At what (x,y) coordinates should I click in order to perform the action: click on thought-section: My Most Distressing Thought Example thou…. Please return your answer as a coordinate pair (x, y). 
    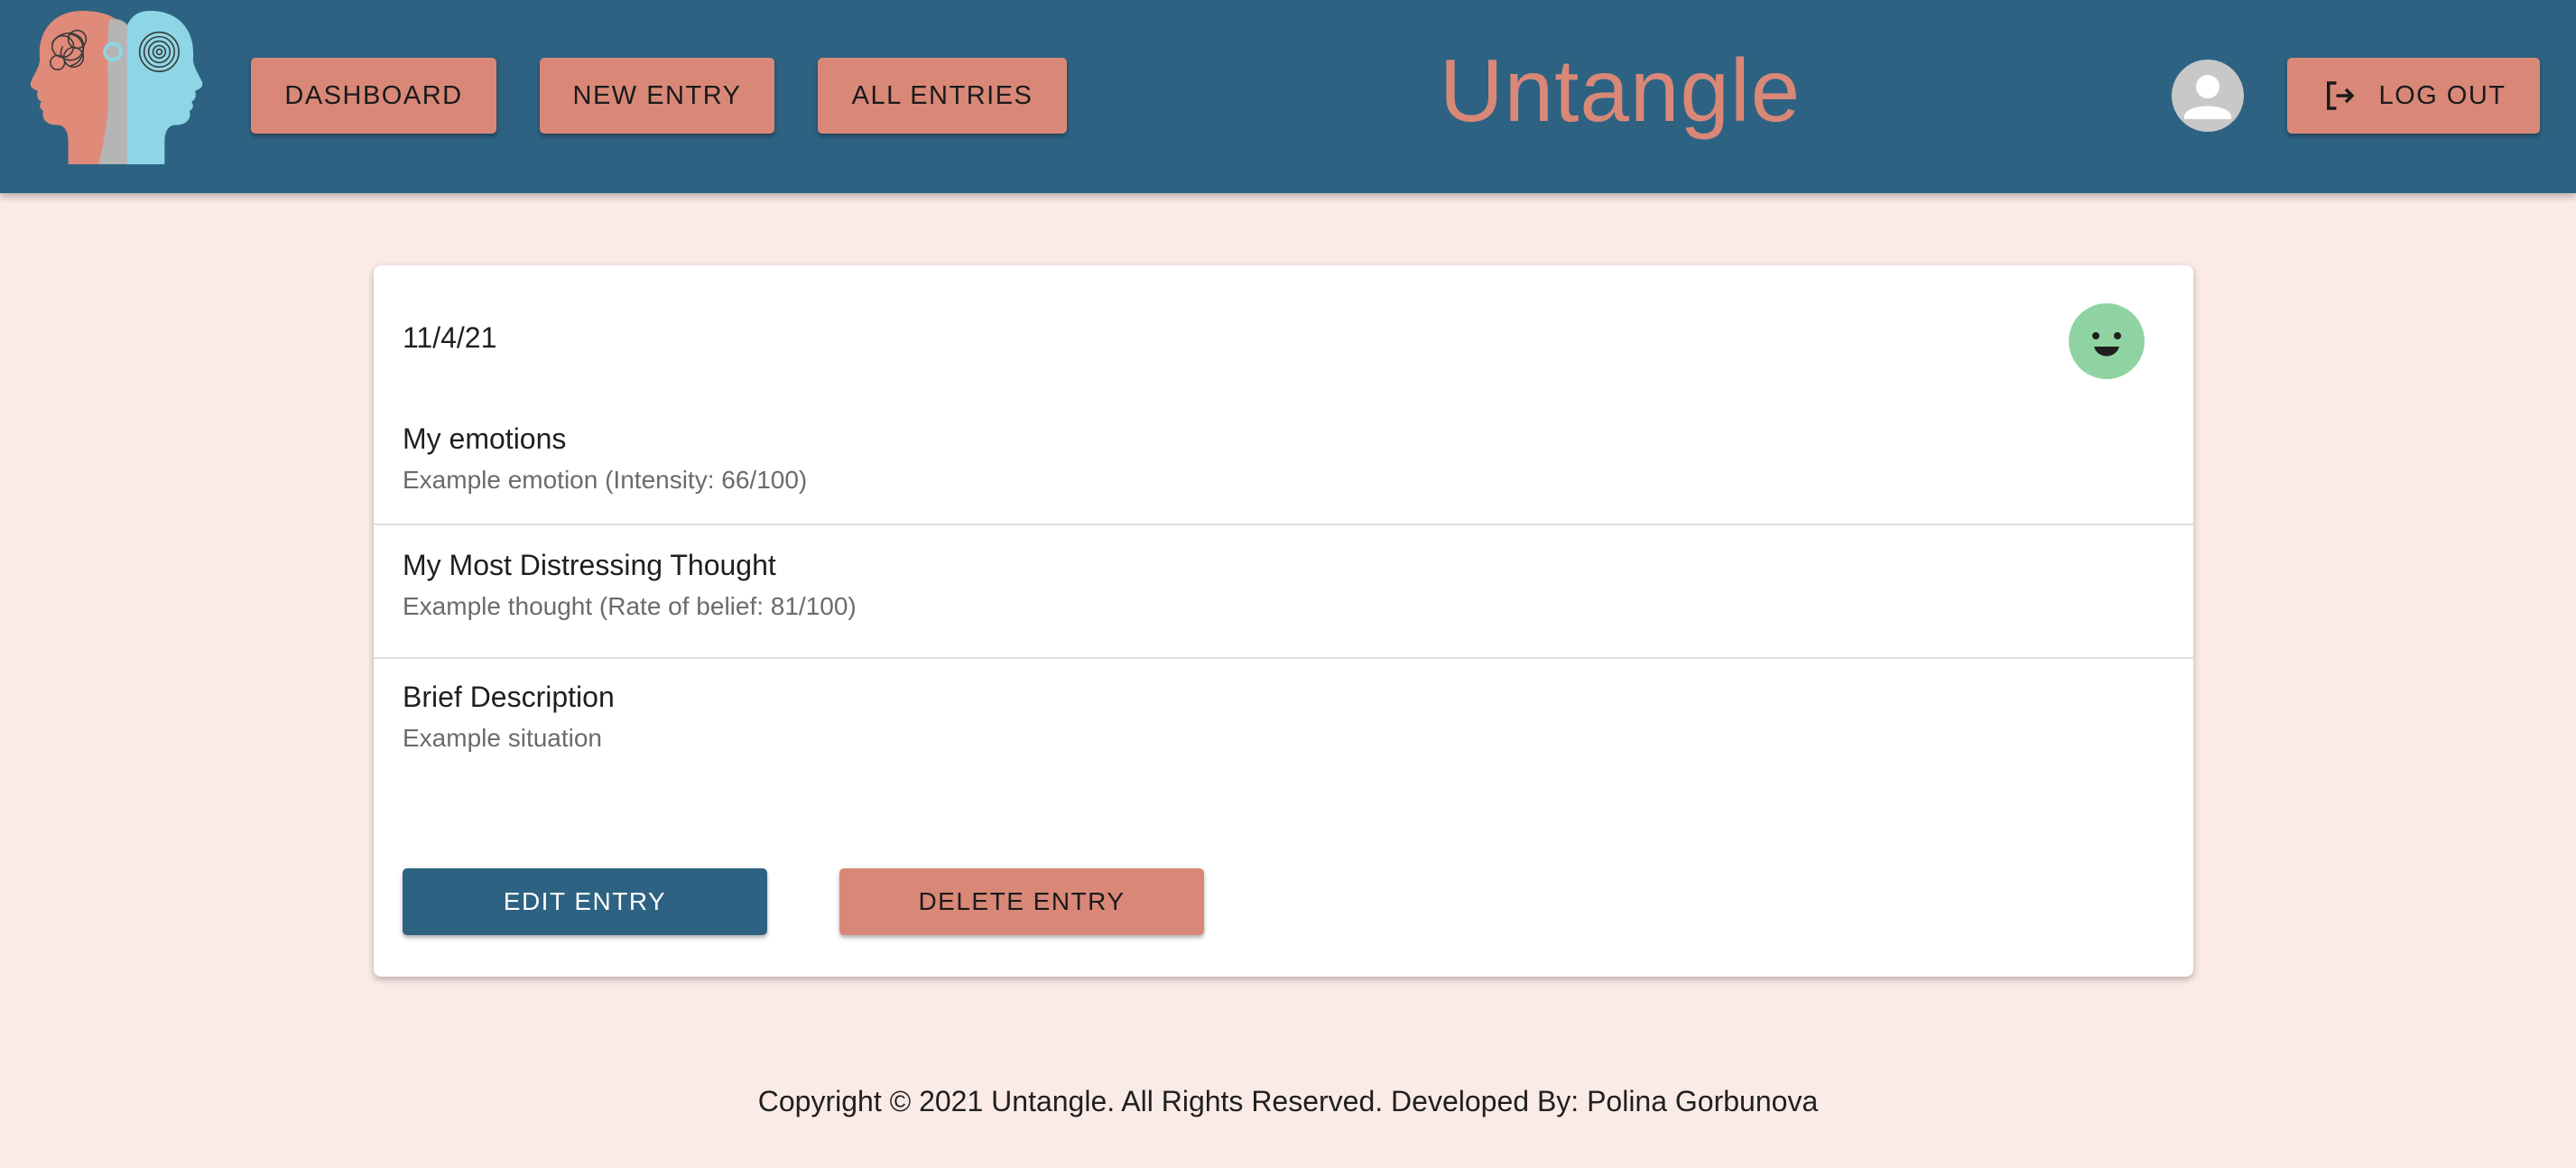
    Looking at the image, I should click on (1284, 593).